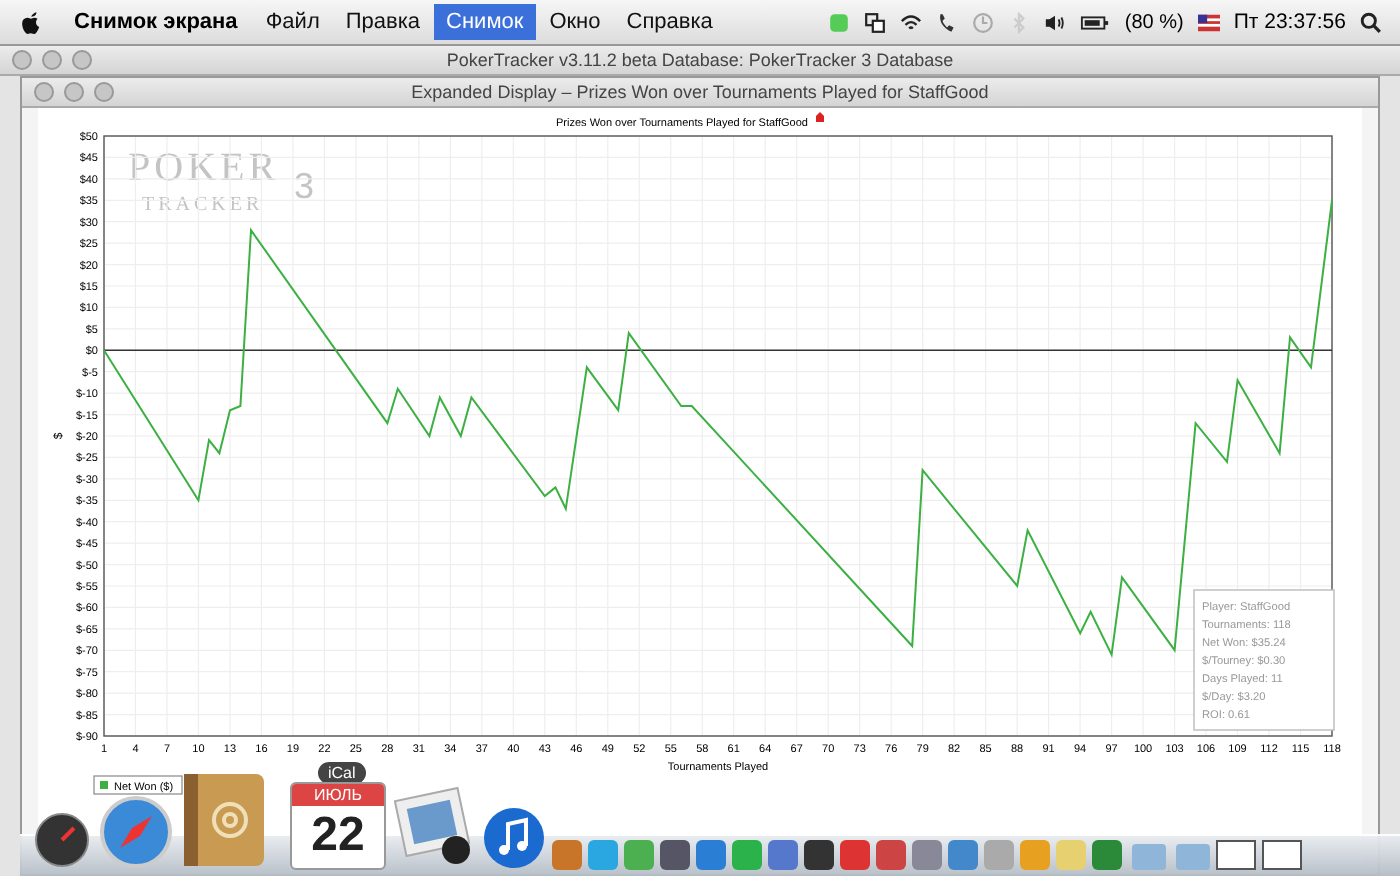 This screenshot has width=1400, height=876. What do you see at coordinates (911, 22) in the screenshot?
I see `wifi-icon` at bounding box center [911, 22].